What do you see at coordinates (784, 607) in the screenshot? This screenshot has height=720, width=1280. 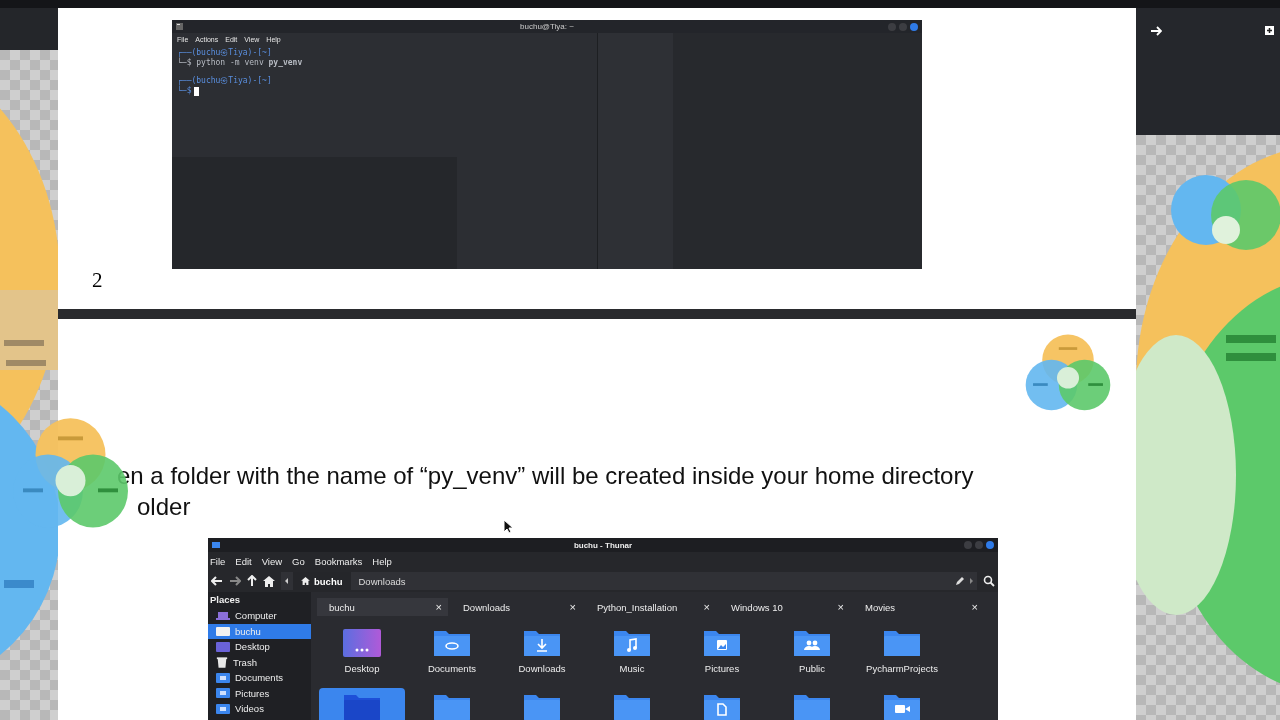 I see `tab: Windows 10 ×` at bounding box center [784, 607].